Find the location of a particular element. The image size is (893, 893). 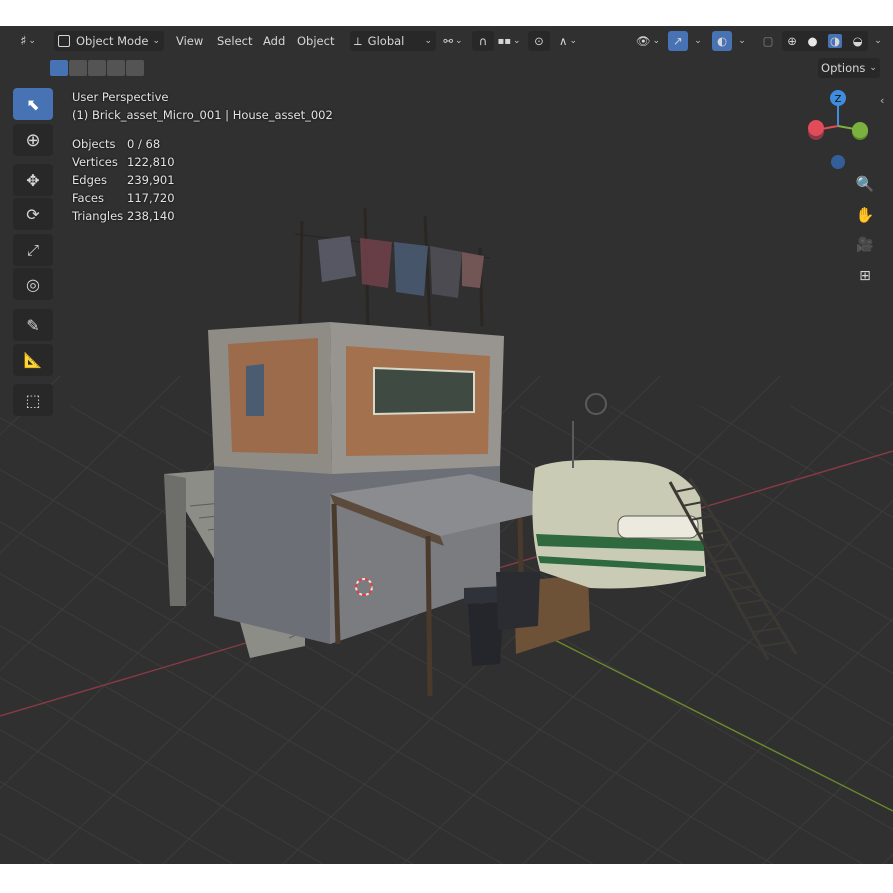

visibility-button: 👁 ⌄ is located at coordinates (648, 41).